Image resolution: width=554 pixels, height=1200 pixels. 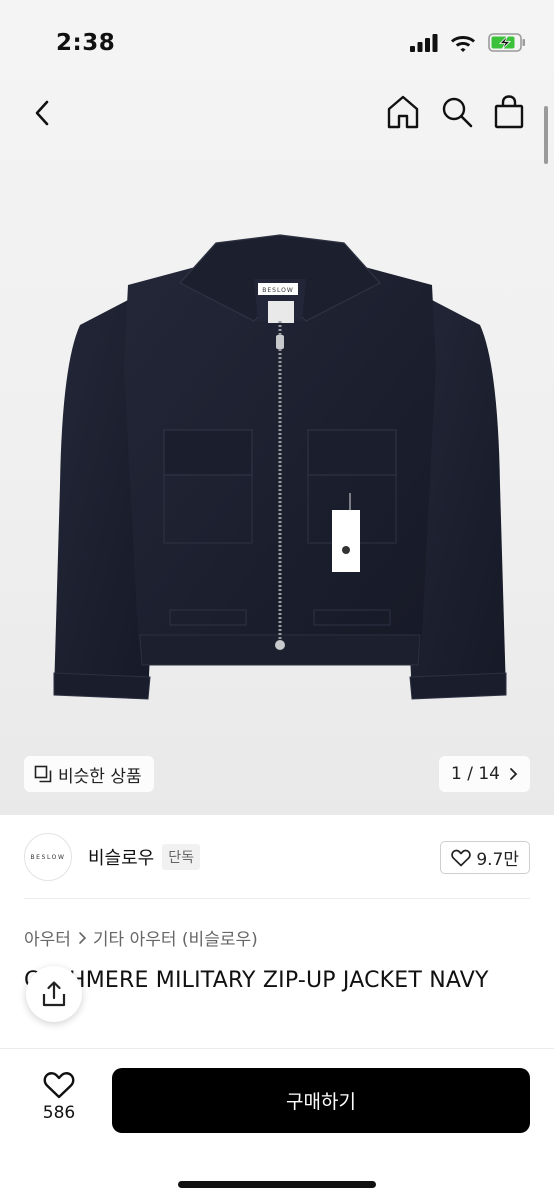 I want to click on top-nav, so click(x=277, y=113).